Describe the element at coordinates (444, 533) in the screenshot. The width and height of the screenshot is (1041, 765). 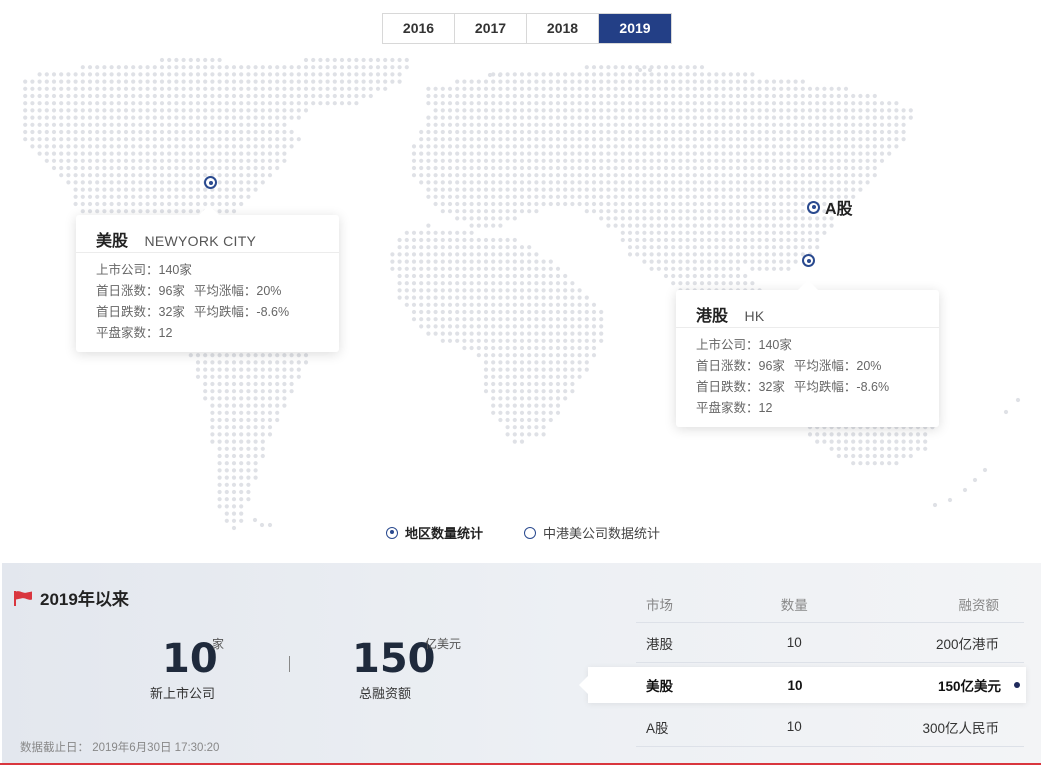
I see `legend-region-label: 地区数量统计` at that location.